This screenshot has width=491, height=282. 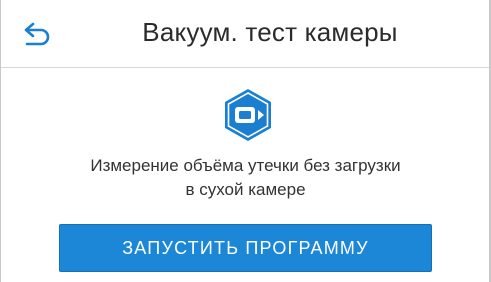 What do you see at coordinates (248, 115) in the screenshot?
I see `vacuum-test-icon` at bounding box center [248, 115].